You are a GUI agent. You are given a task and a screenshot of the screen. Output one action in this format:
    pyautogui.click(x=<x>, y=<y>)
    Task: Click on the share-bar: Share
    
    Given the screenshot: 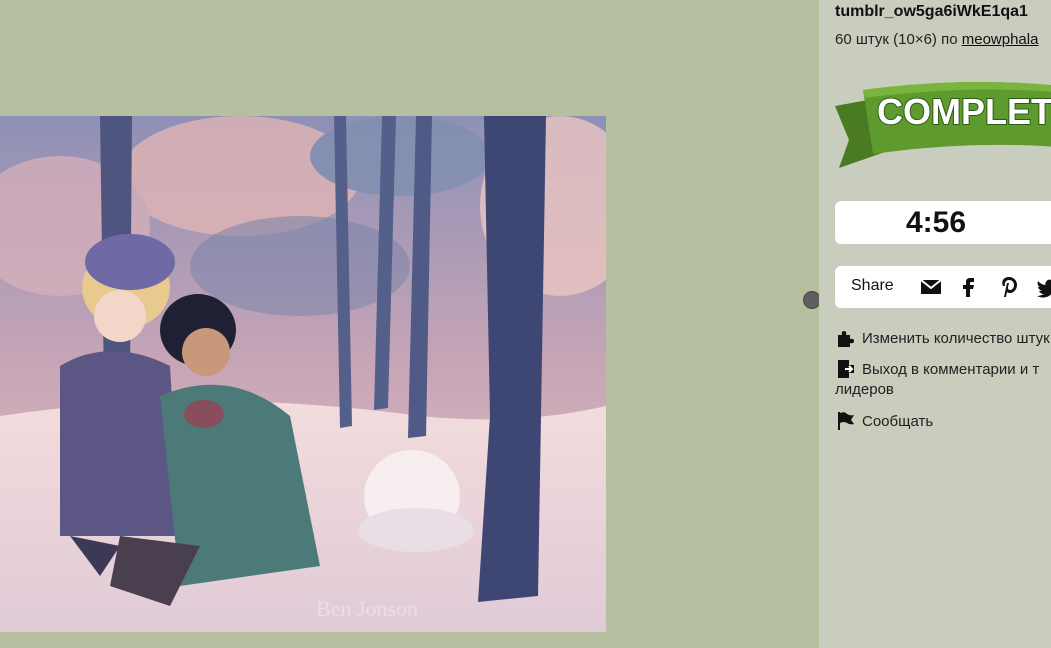 What is the action you would take?
    pyautogui.click(x=943, y=287)
    